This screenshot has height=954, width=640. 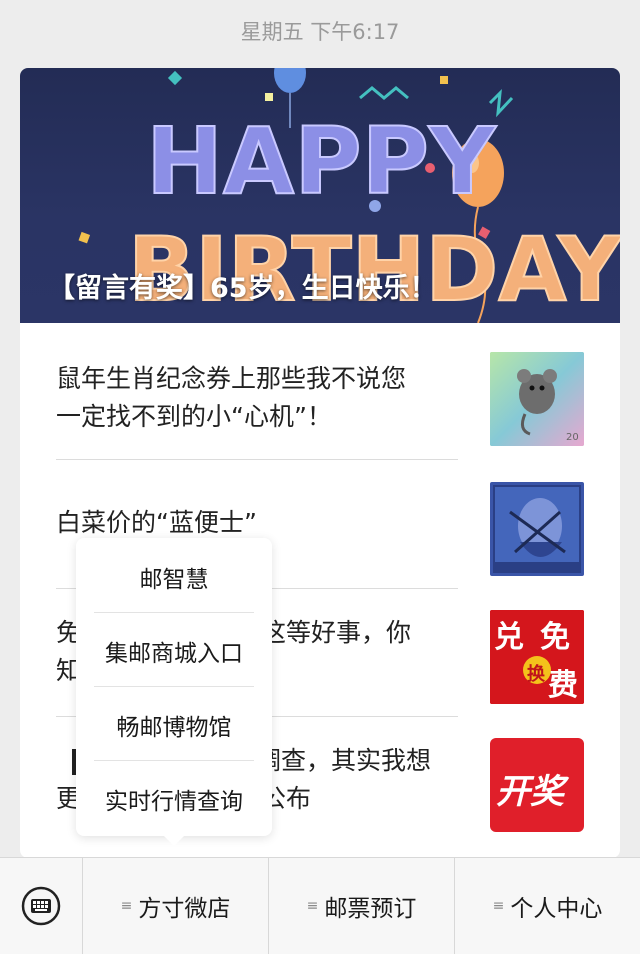 What do you see at coordinates (174, 576) in the screenshot?
I see `submenu-item-smart-post: 邮智慧` at bounding box center [174, 576].